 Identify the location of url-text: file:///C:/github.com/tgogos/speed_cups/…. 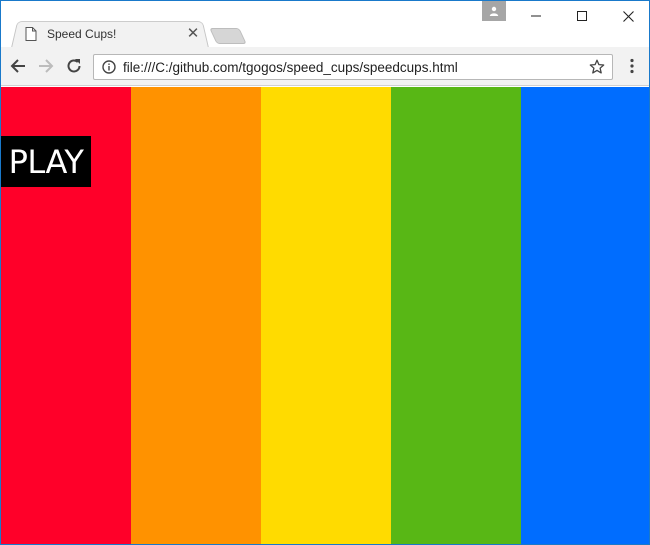
(355, 67).